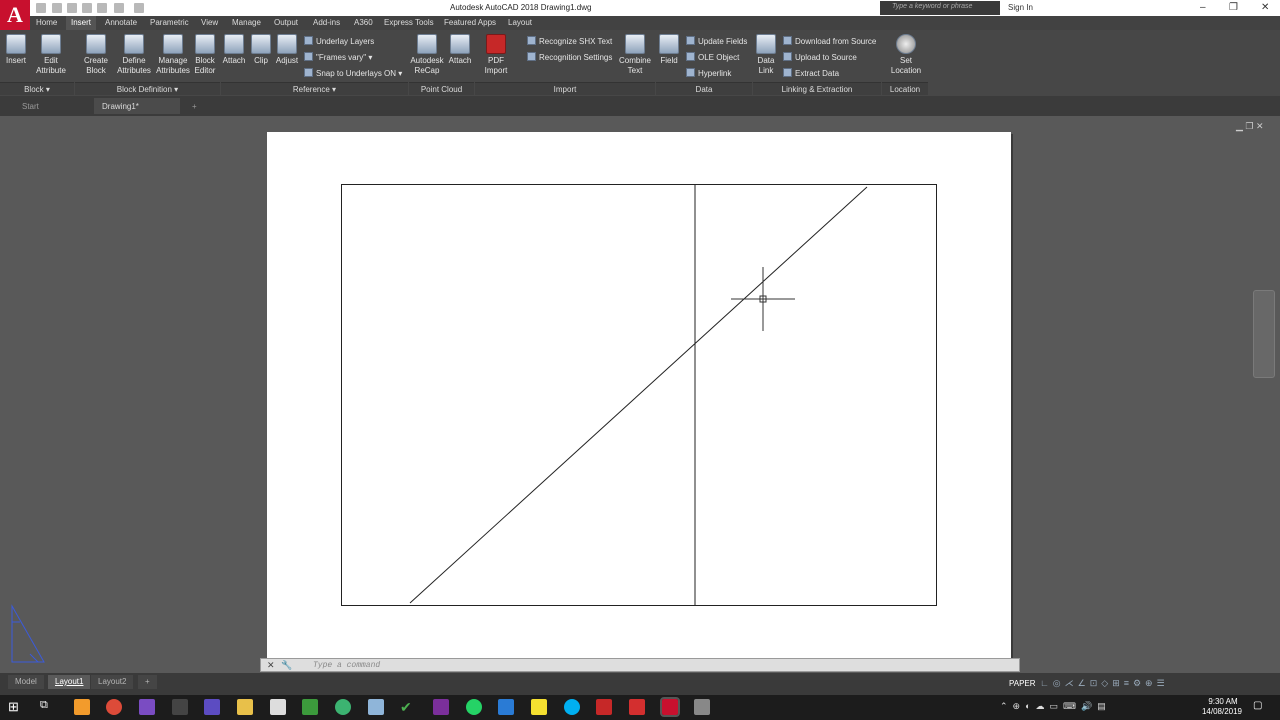 Image resolution: width=1280 pixels, height=720 pixels. What do you see at coordinates (147, 682) in the screenshot?
I see `add-layout-button: +` at bounding box center [147, 682].